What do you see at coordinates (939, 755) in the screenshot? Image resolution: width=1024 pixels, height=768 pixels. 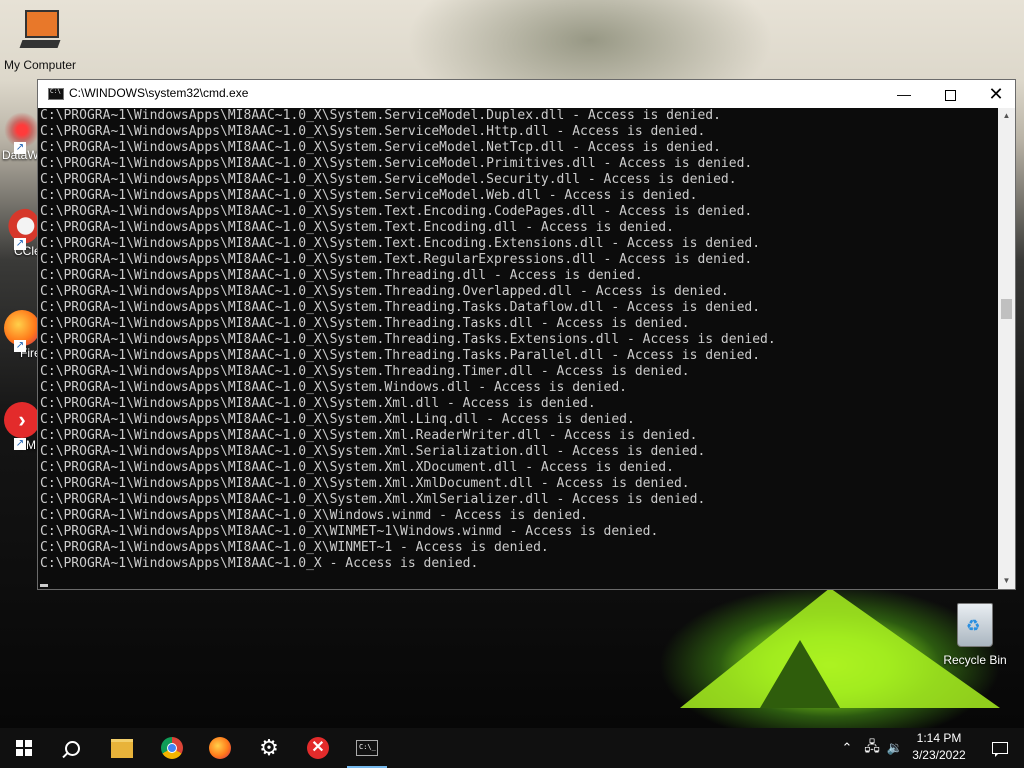 I see `clock-date: 3/23/2022` at bounding box center [939, 755].